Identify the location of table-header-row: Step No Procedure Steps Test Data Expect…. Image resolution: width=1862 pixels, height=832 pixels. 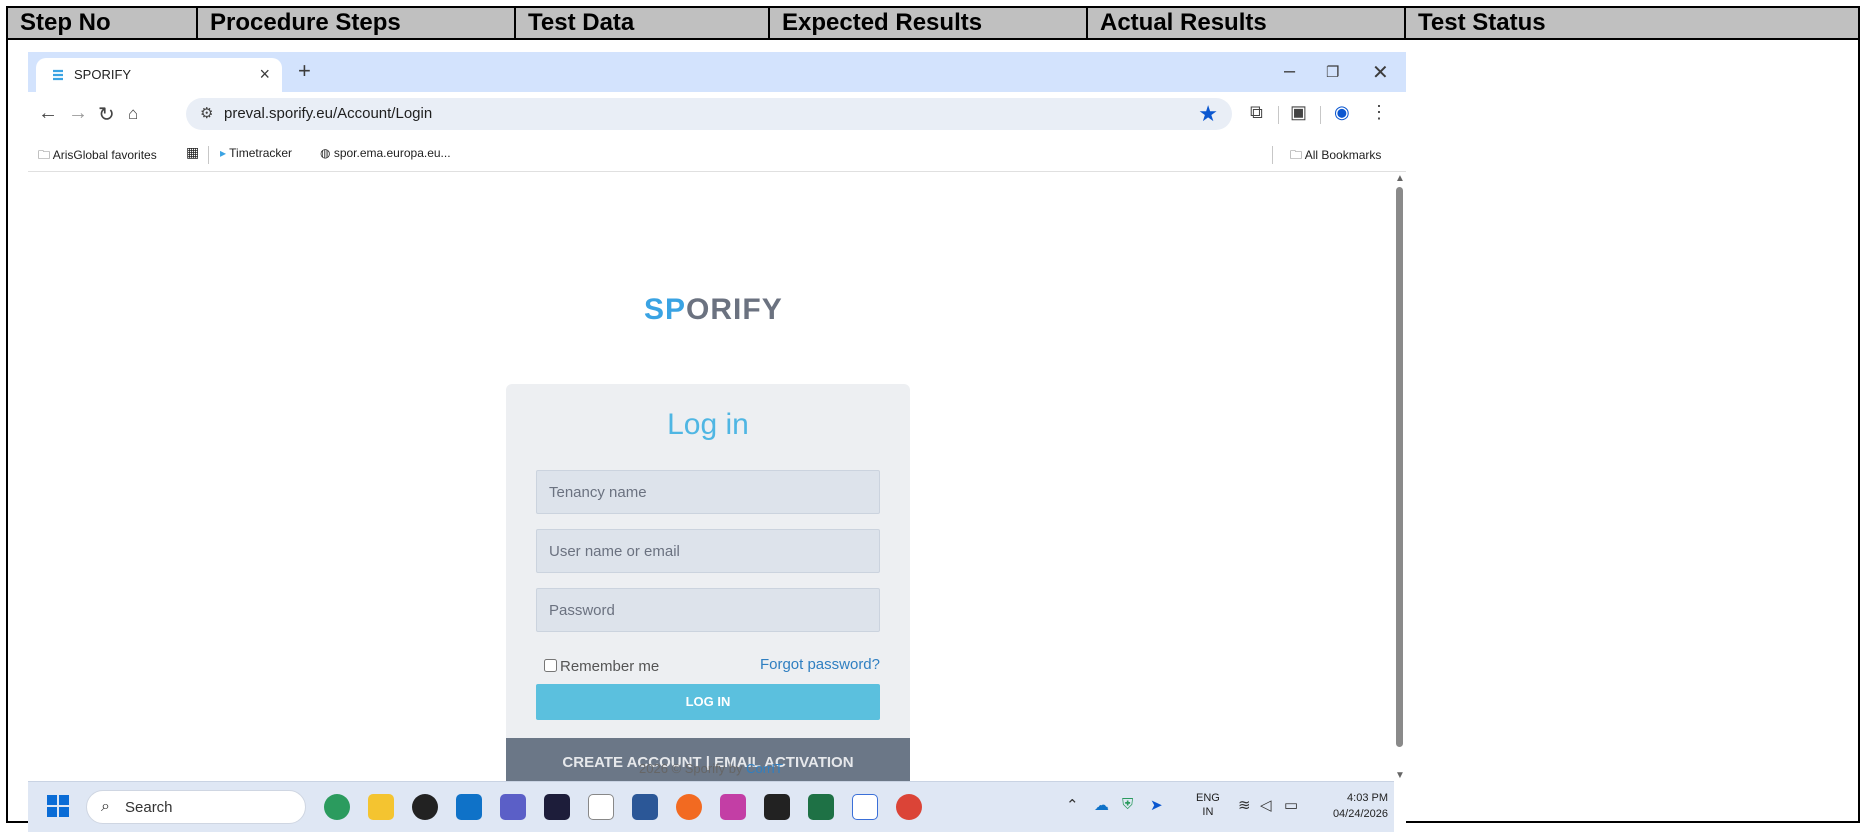
(933, 24).